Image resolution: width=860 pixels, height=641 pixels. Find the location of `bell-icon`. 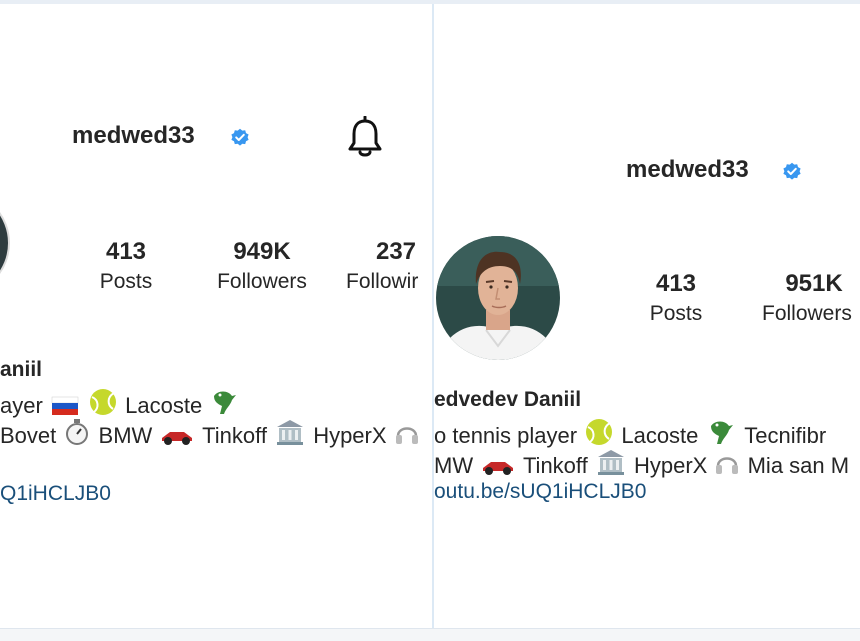

bell-icon is located at coordinates (365, 138).